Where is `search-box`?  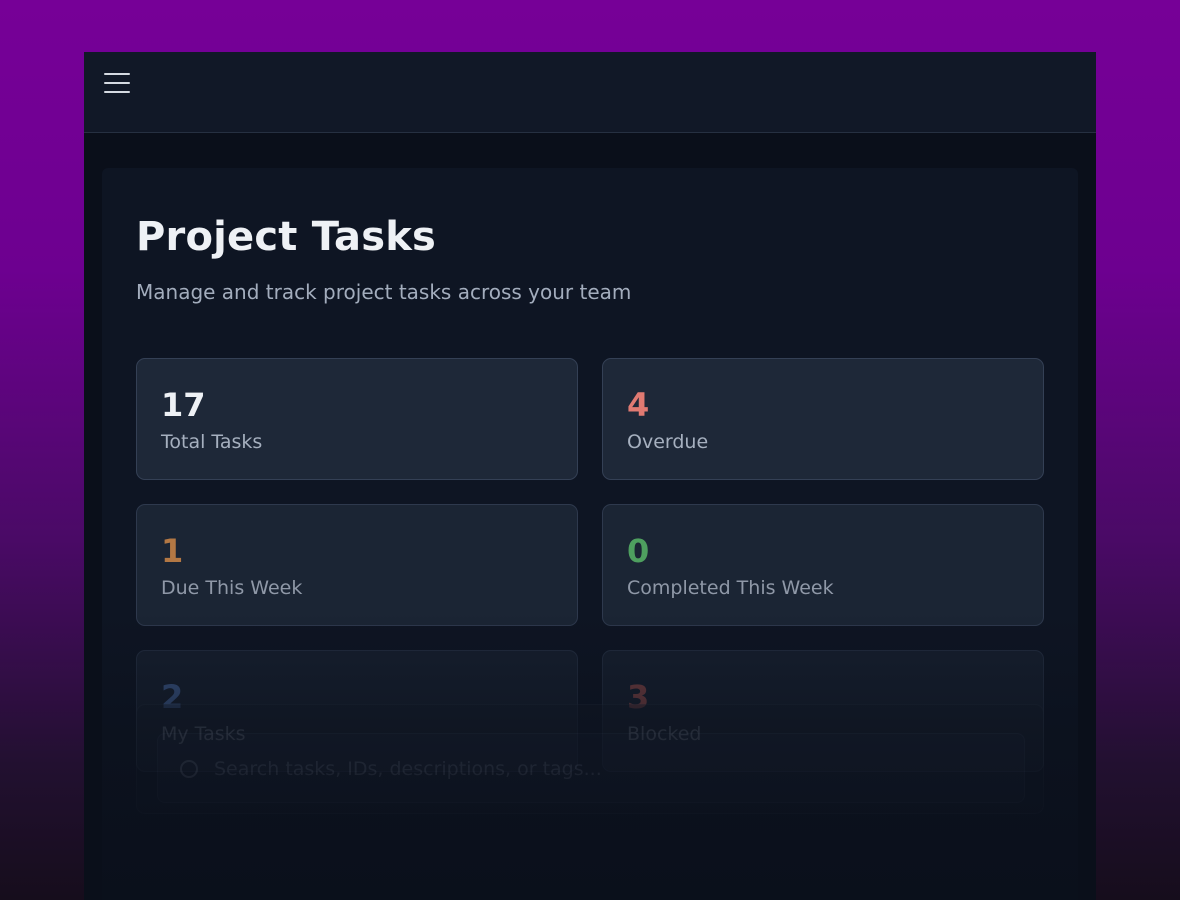 search-box is located at coordinates (591, 768).